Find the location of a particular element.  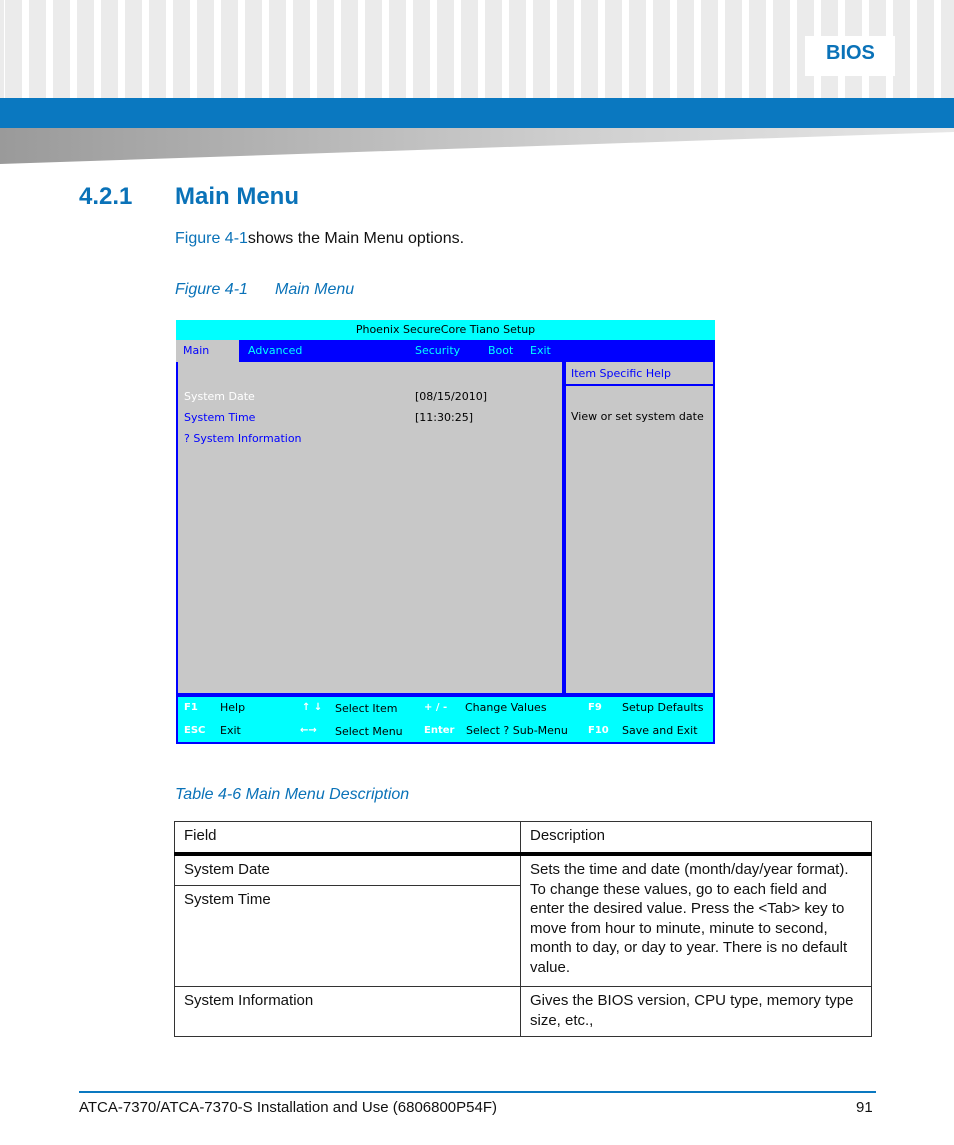

footer-rule is located at coordinates (477, 1092).